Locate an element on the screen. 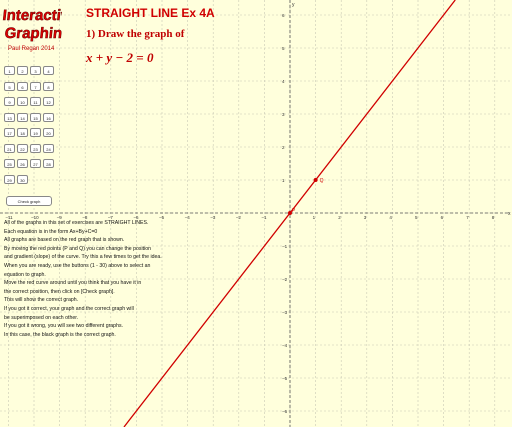 This screenshot has width=512, height=427. instruction-line: This will show the correct graph. is located at coordinates (41, 300).